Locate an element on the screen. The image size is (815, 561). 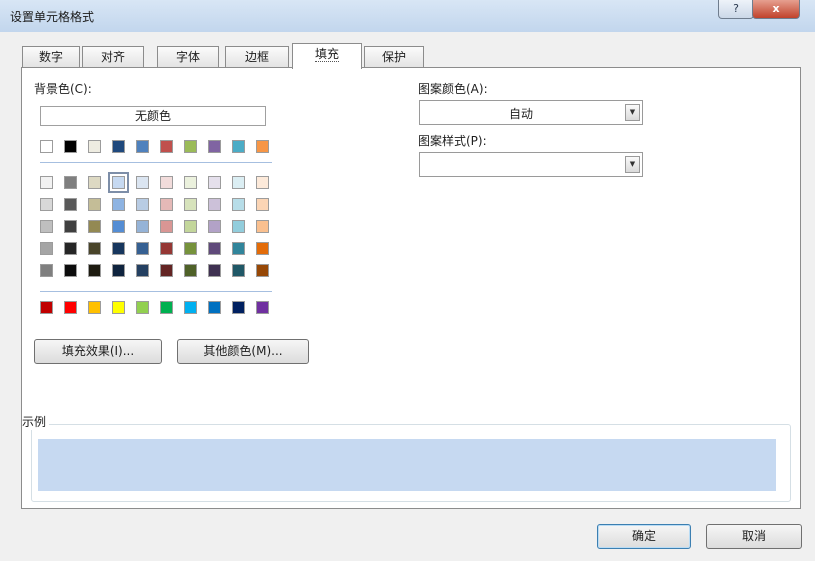
dialog-title: 设置单元格格式 is located at coordinates (52, 17).